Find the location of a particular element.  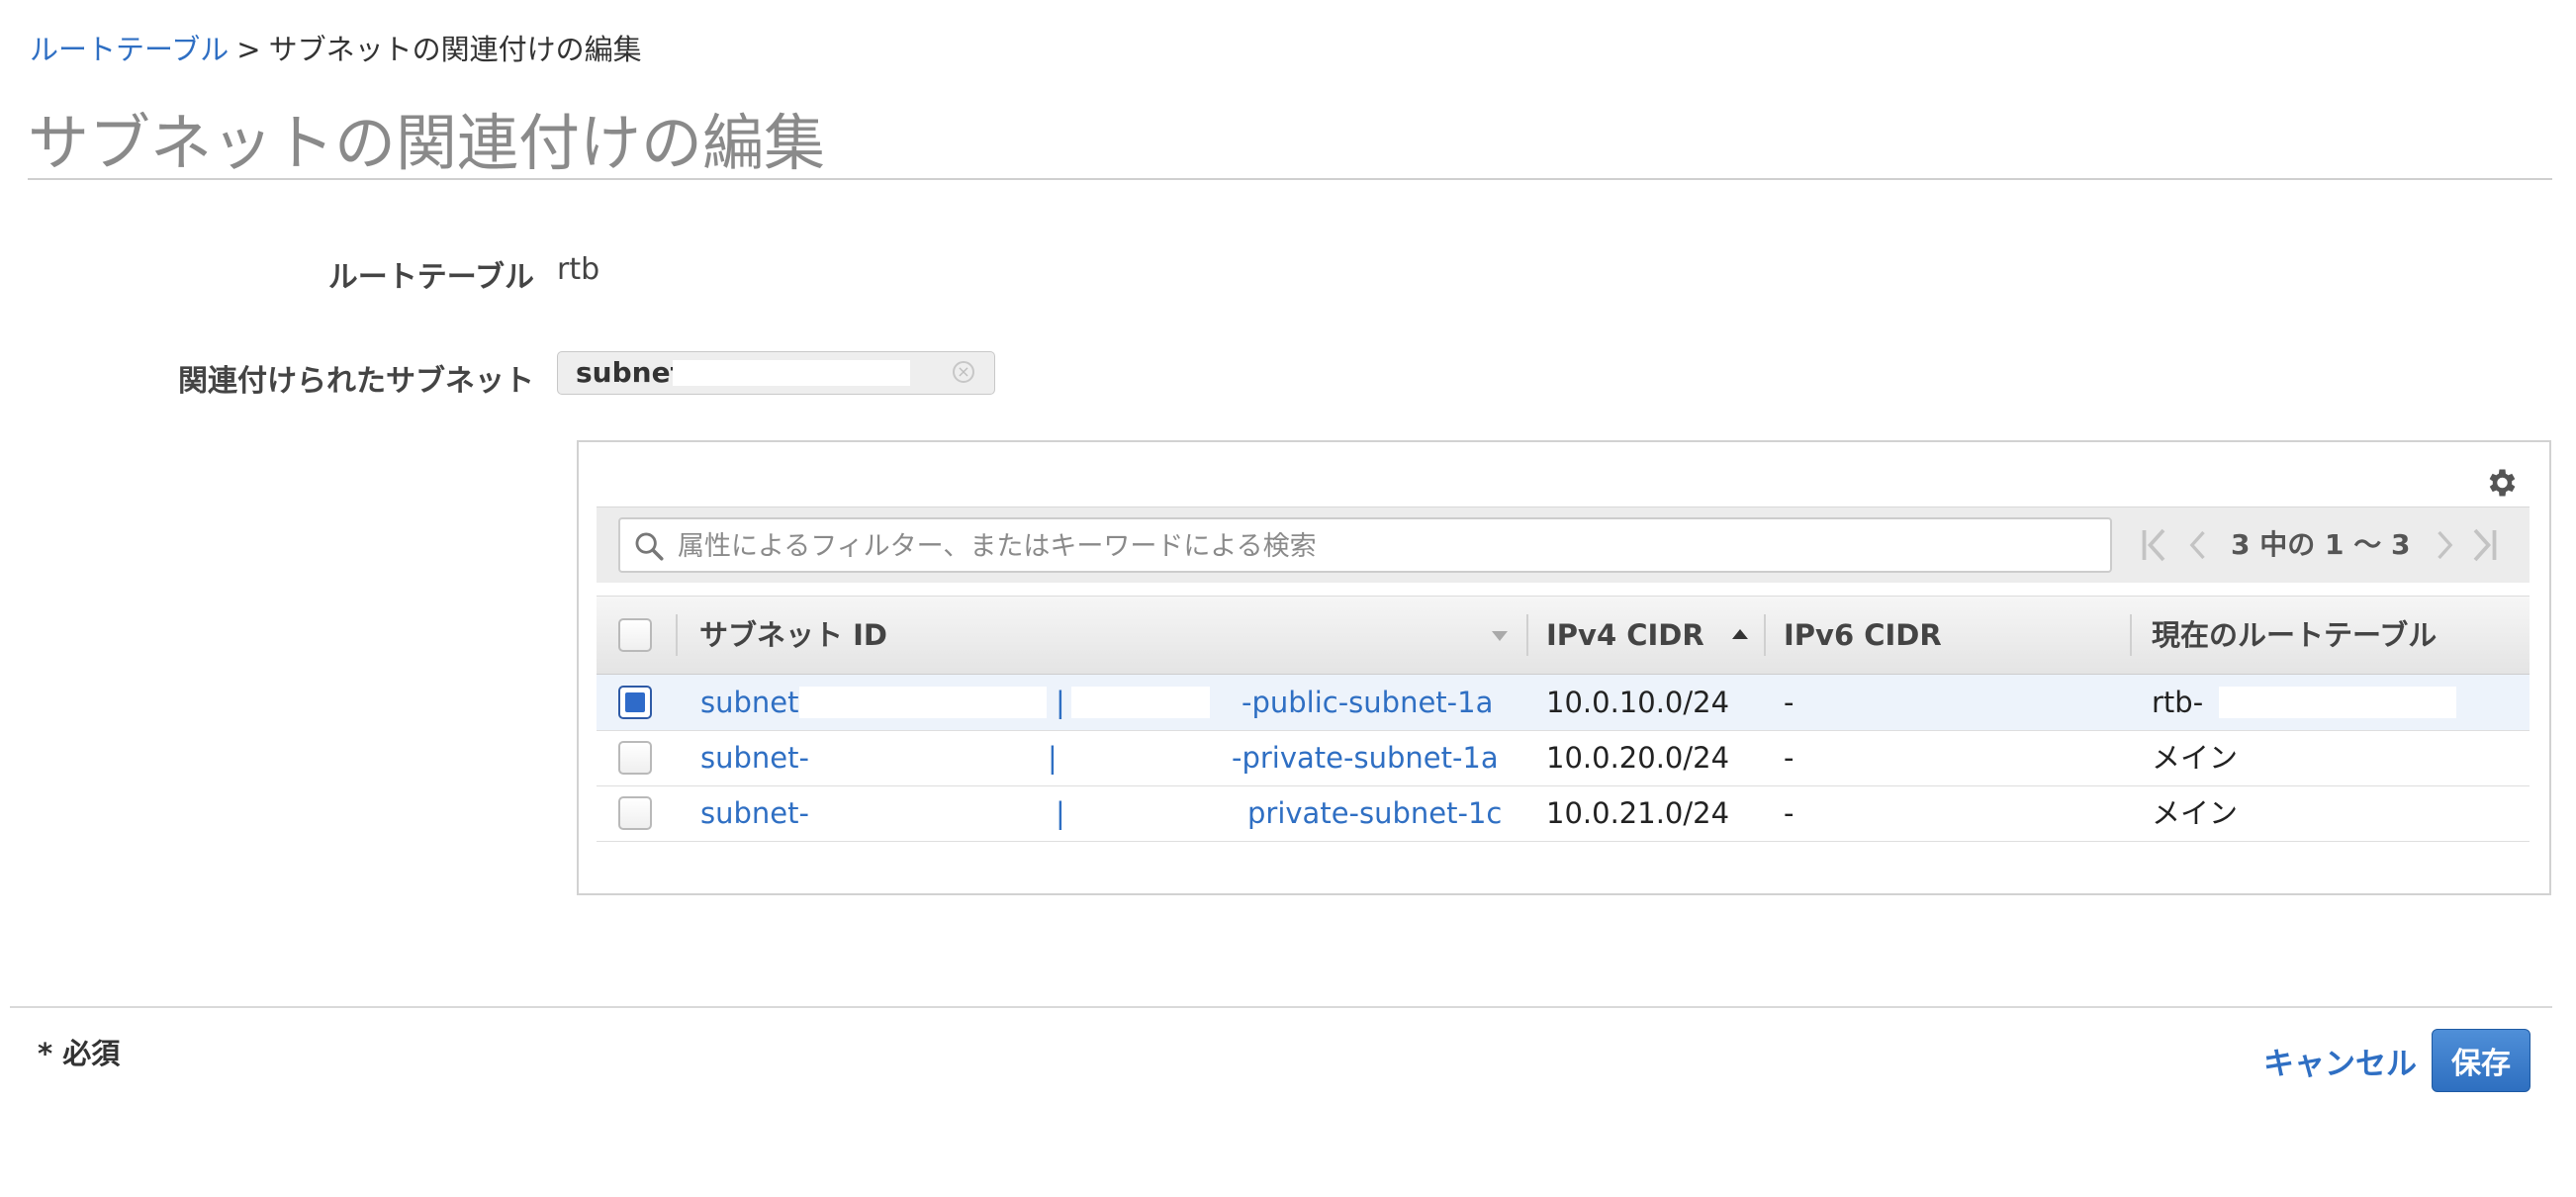

route-table-value: rtb- is located at coordinates (2178, 702).